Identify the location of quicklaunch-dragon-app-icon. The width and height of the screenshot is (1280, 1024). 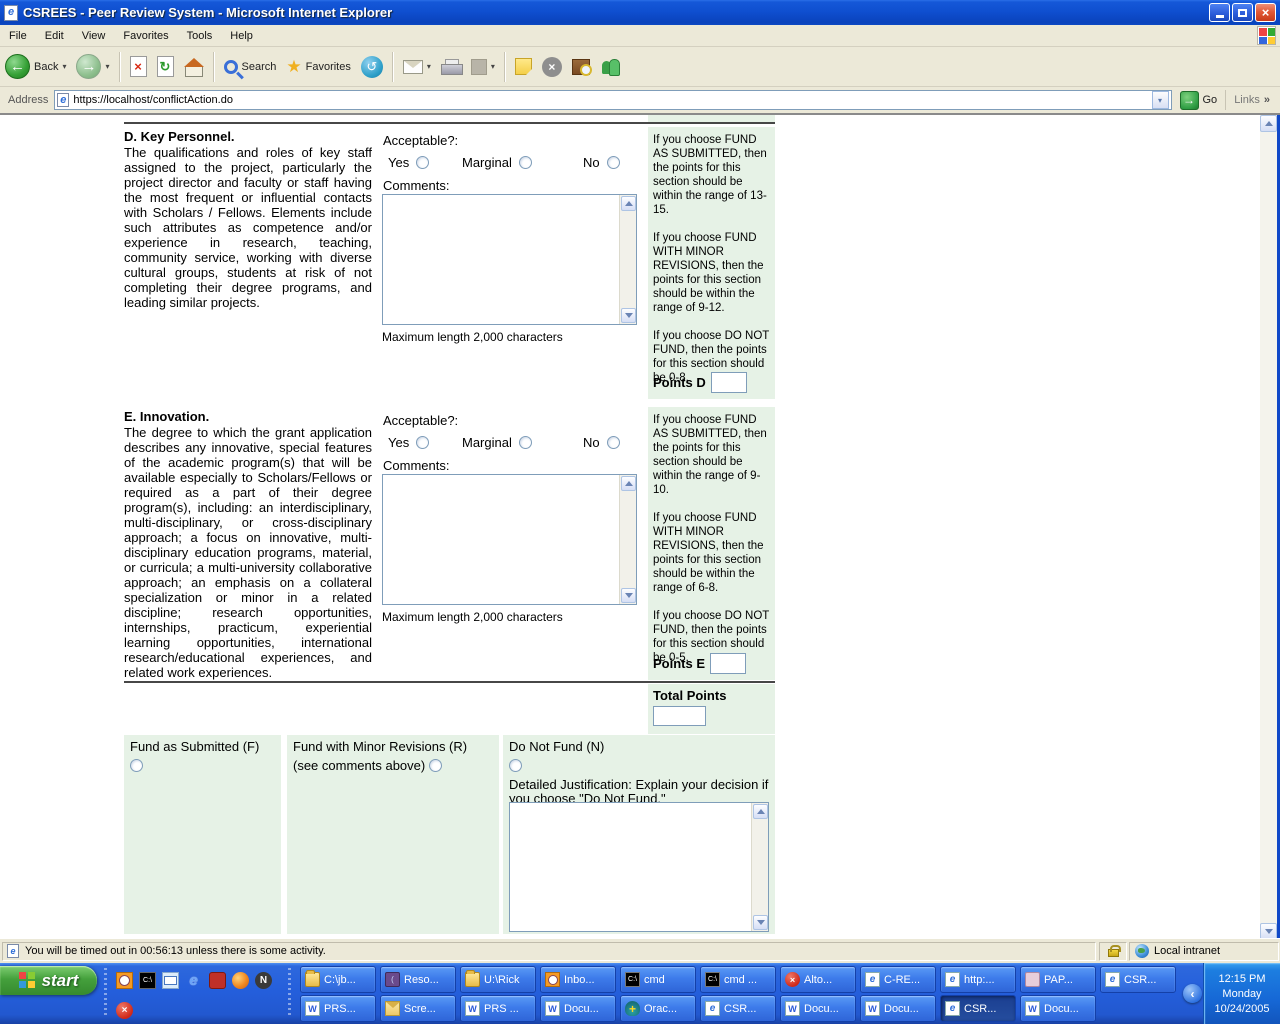
(217, 980).